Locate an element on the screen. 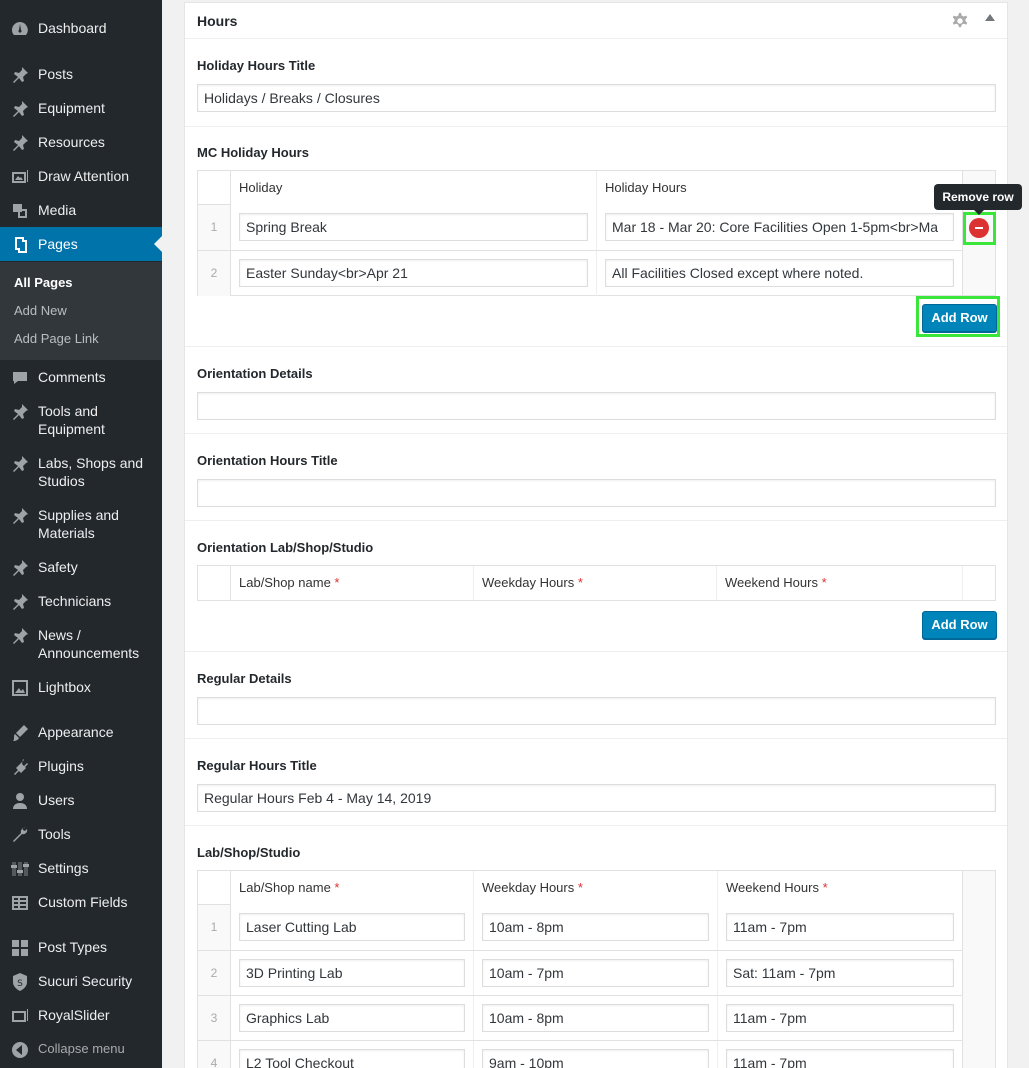  sidebar-item-appearance: Appearance is located at coordinates (81, 733).